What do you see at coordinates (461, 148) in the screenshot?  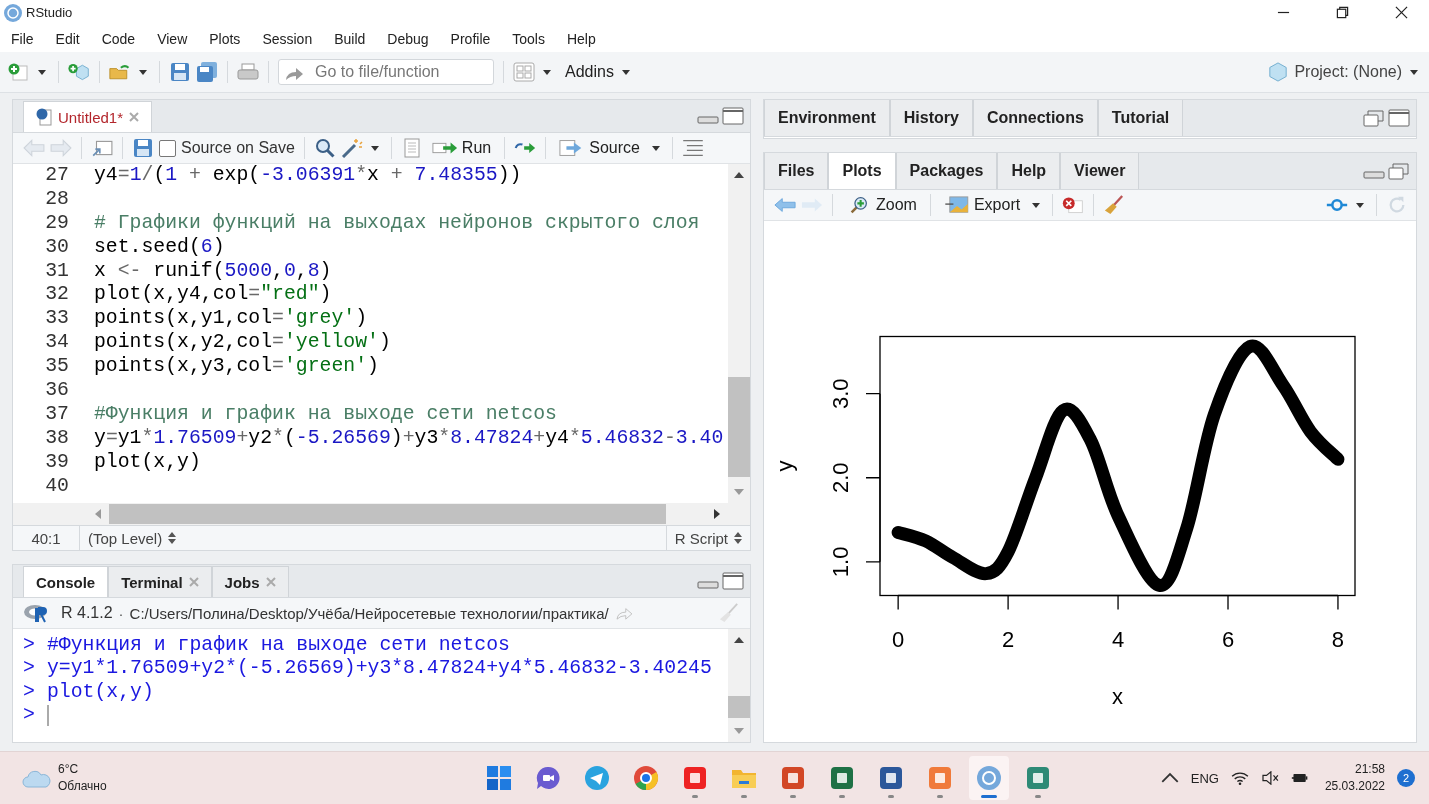 I see `run-button: Run` at bounding box center [461, 148].